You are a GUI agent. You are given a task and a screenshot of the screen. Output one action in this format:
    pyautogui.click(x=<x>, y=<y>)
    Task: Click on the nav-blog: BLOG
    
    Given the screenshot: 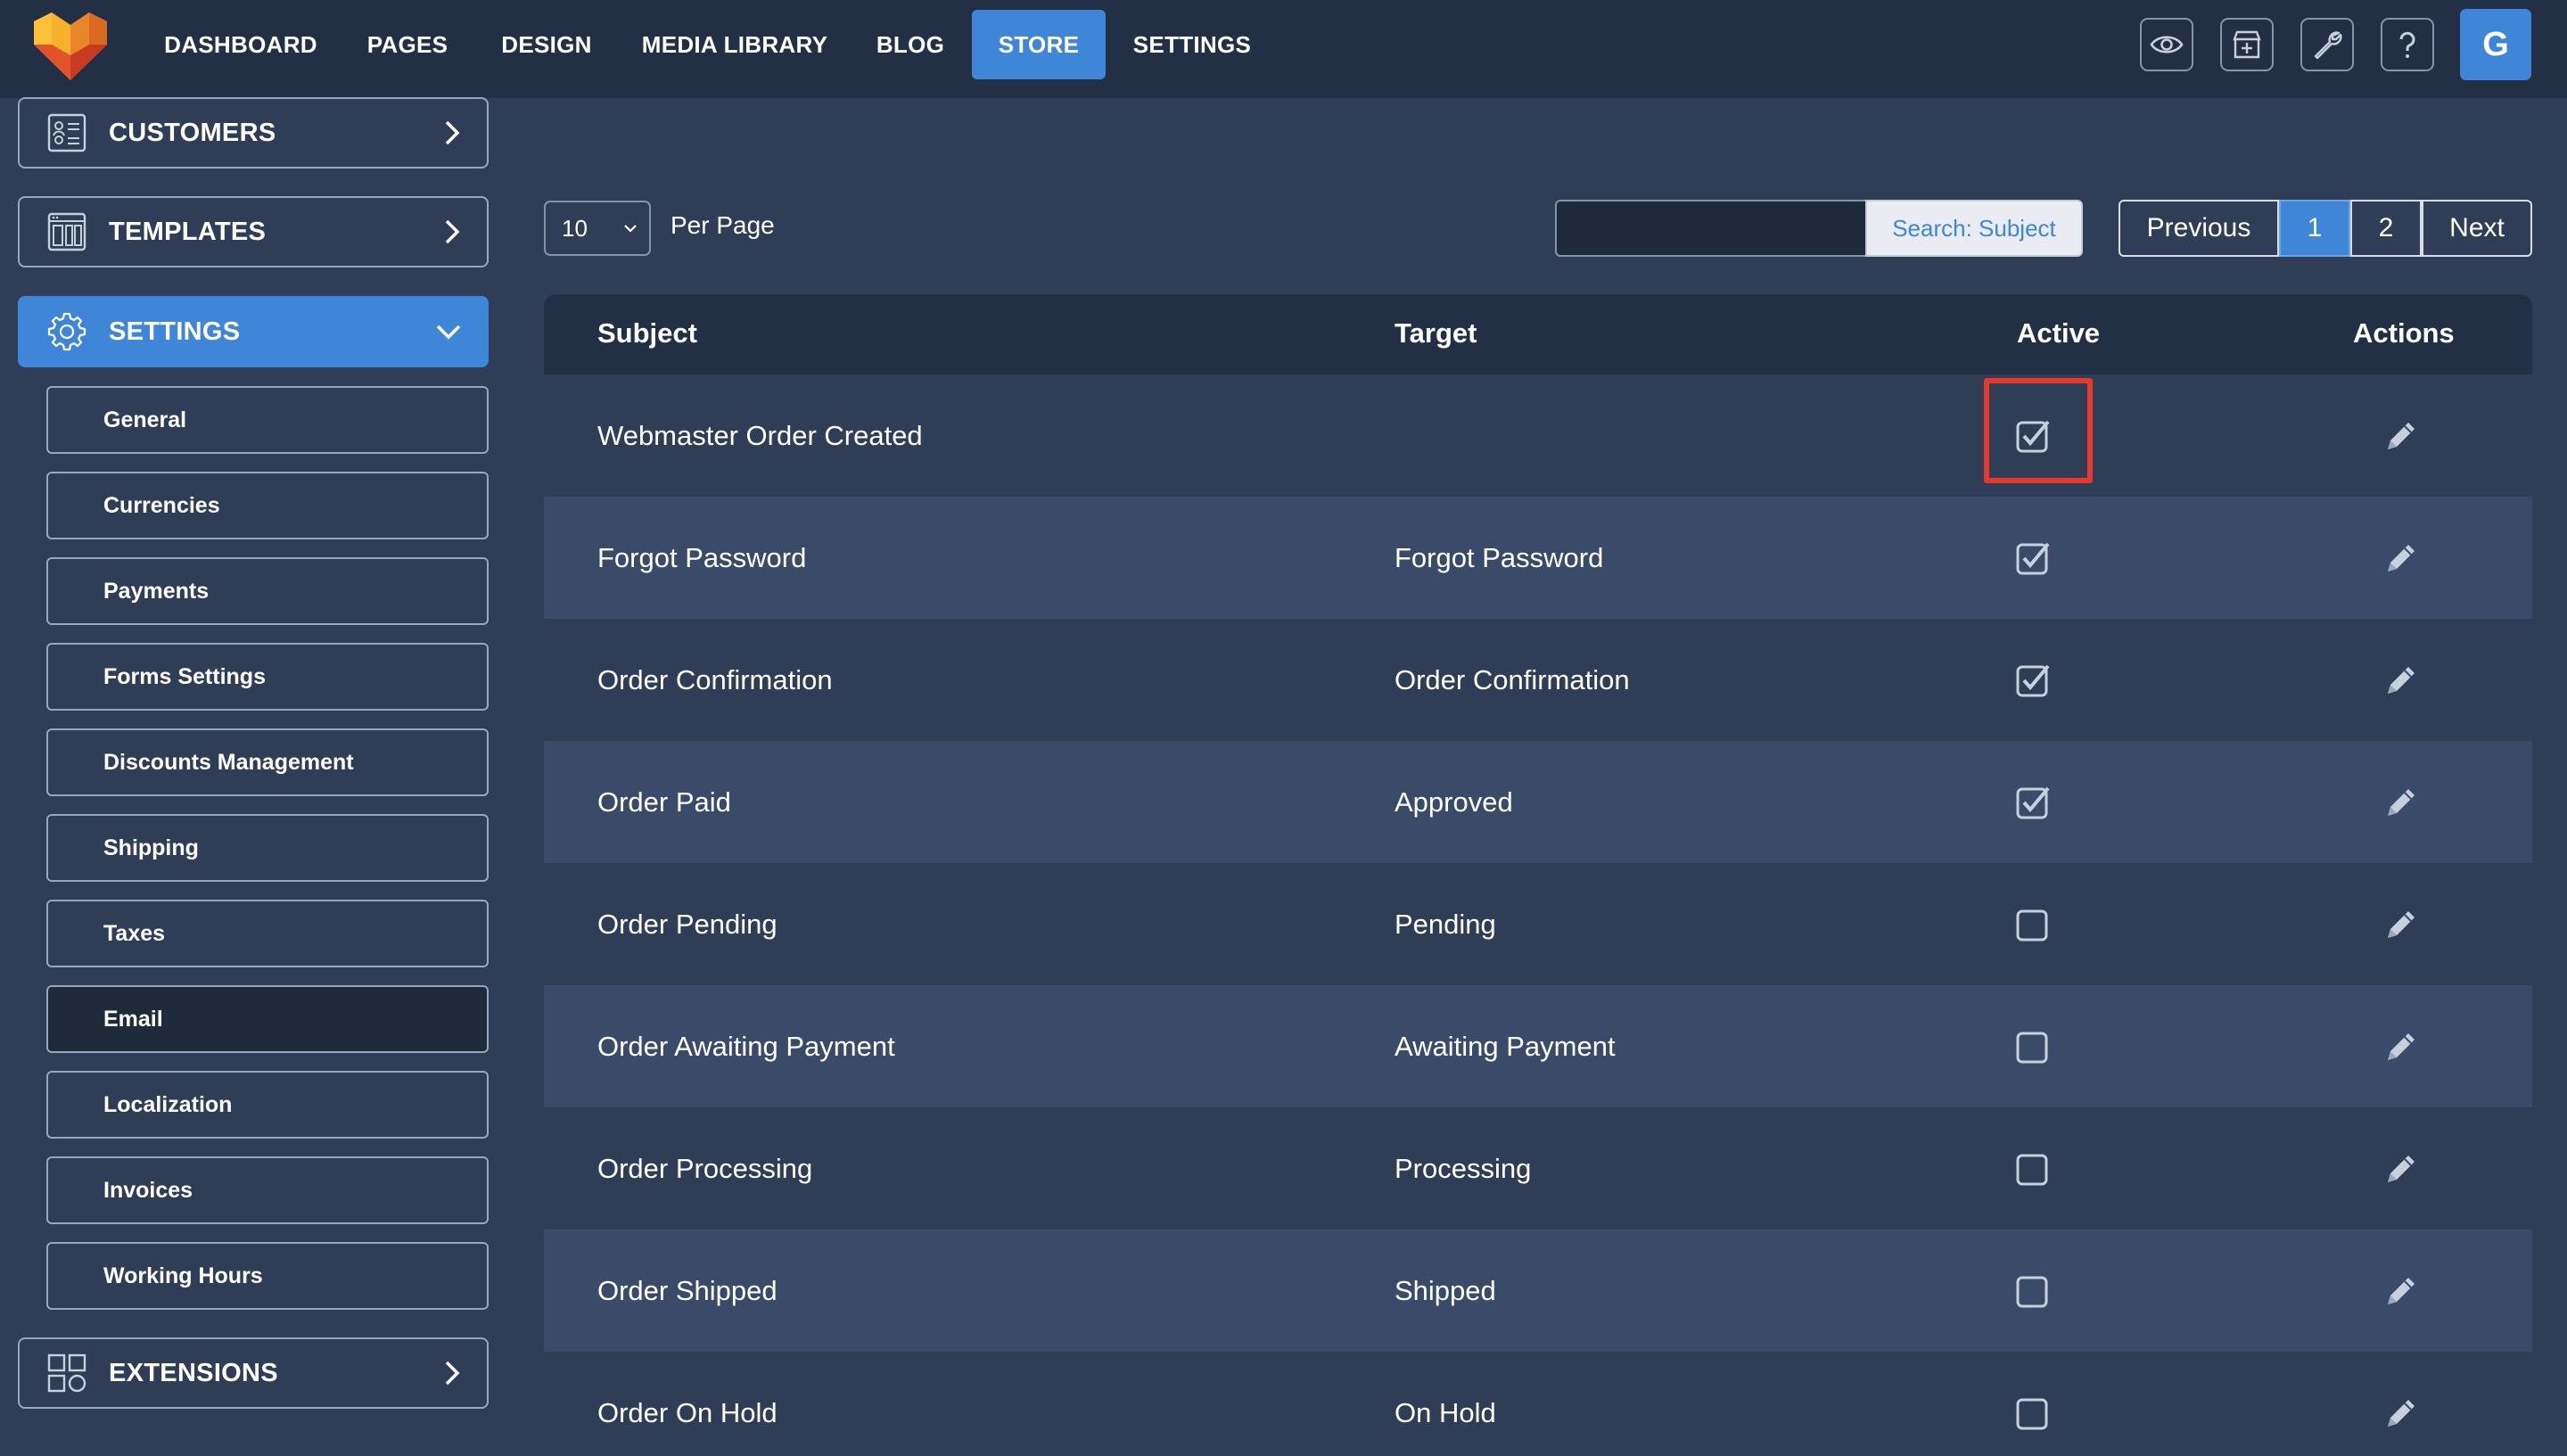 What is the action you would take?
    pyautogui.click(x=910, y=44)
    